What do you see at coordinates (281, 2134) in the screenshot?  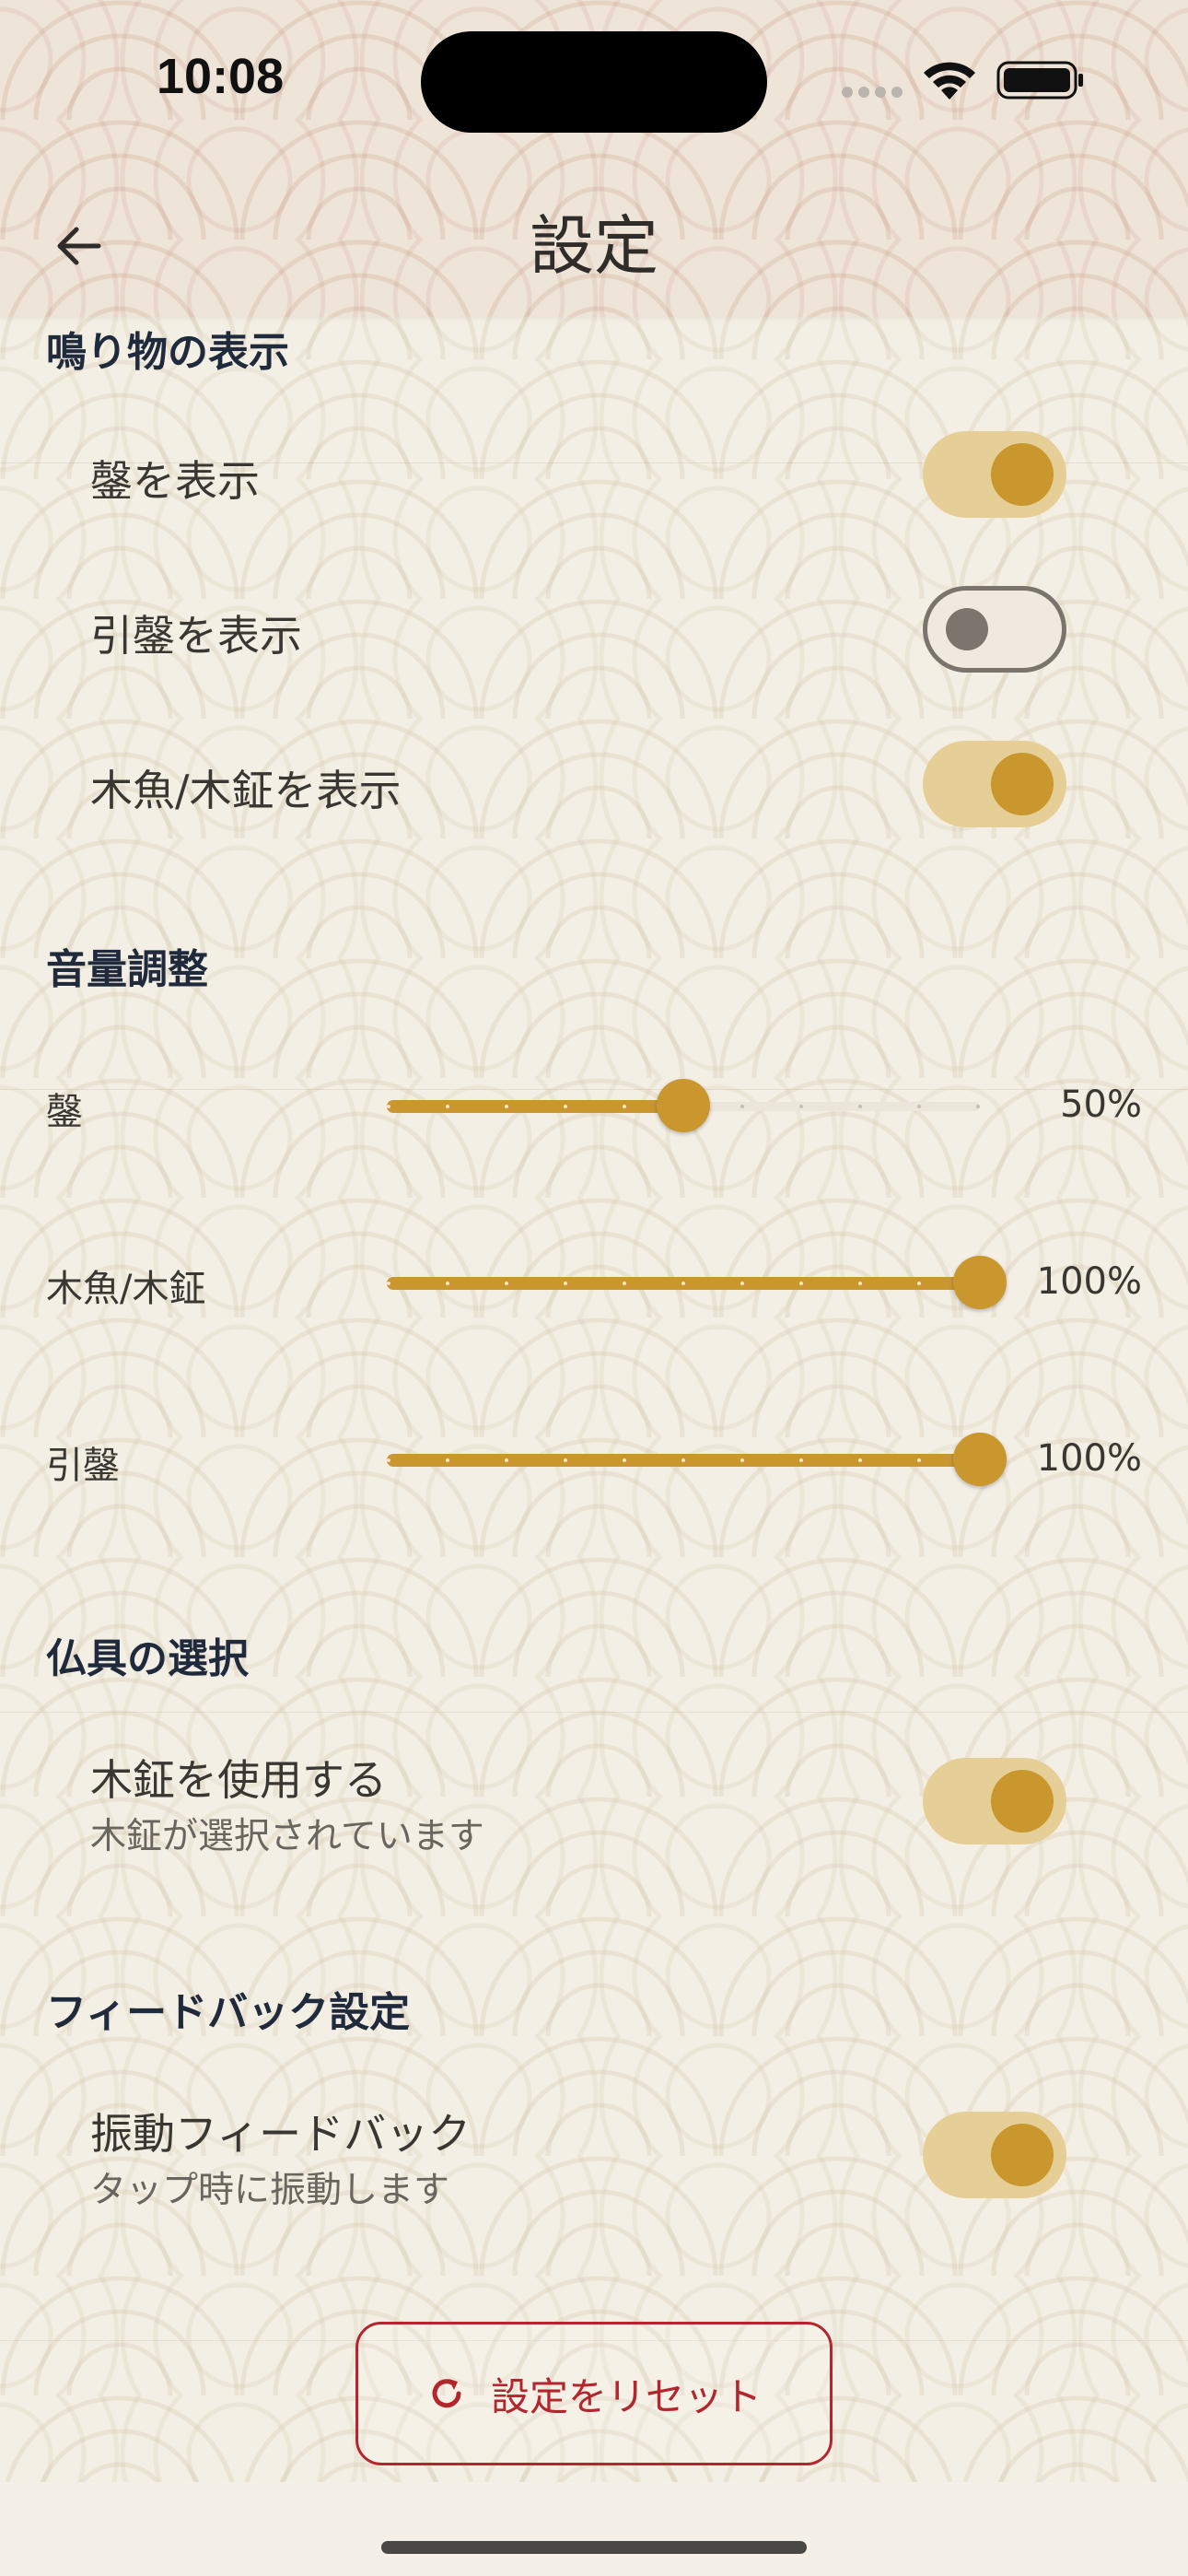 I see `toggle-label-vibration: 振動フィードバック` at bounding box center [281, 2134].